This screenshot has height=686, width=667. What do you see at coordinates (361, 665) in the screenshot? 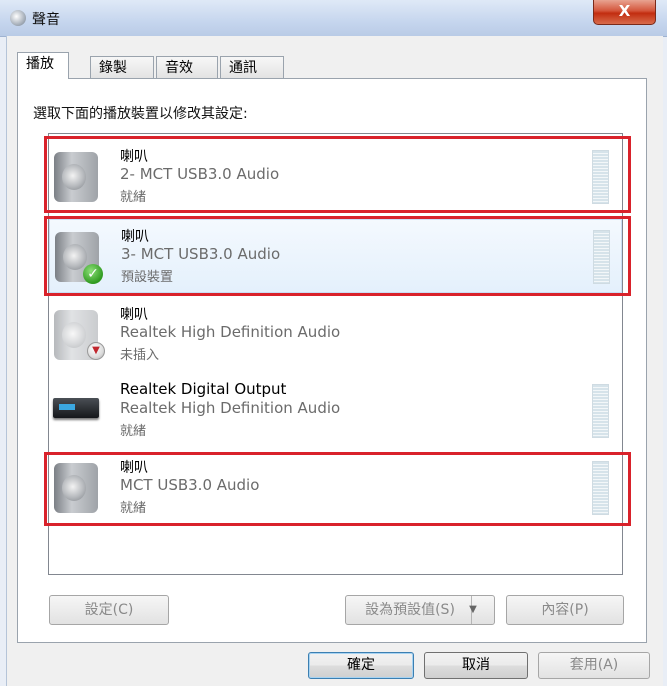
I see `ok-button: 確定` at bounding box center [361, 665].